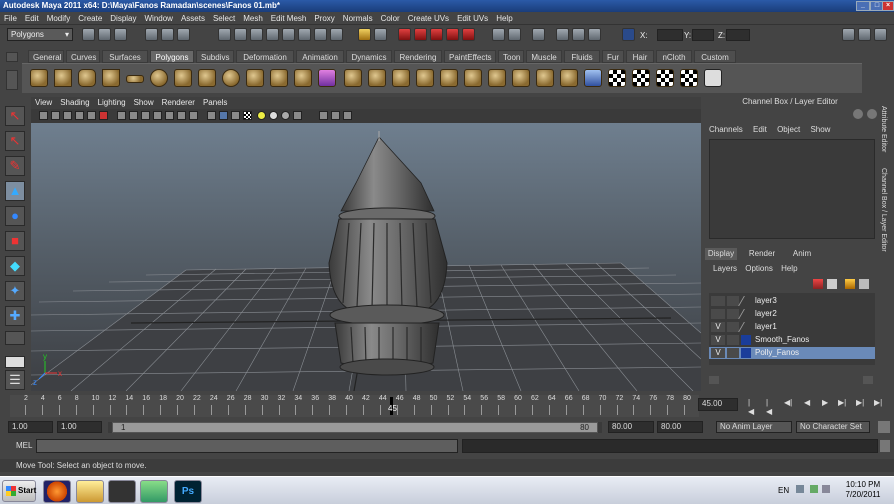 This screenshot has height=504, width=894. I want to click on menu-edit: Edit, so click(32, 18).